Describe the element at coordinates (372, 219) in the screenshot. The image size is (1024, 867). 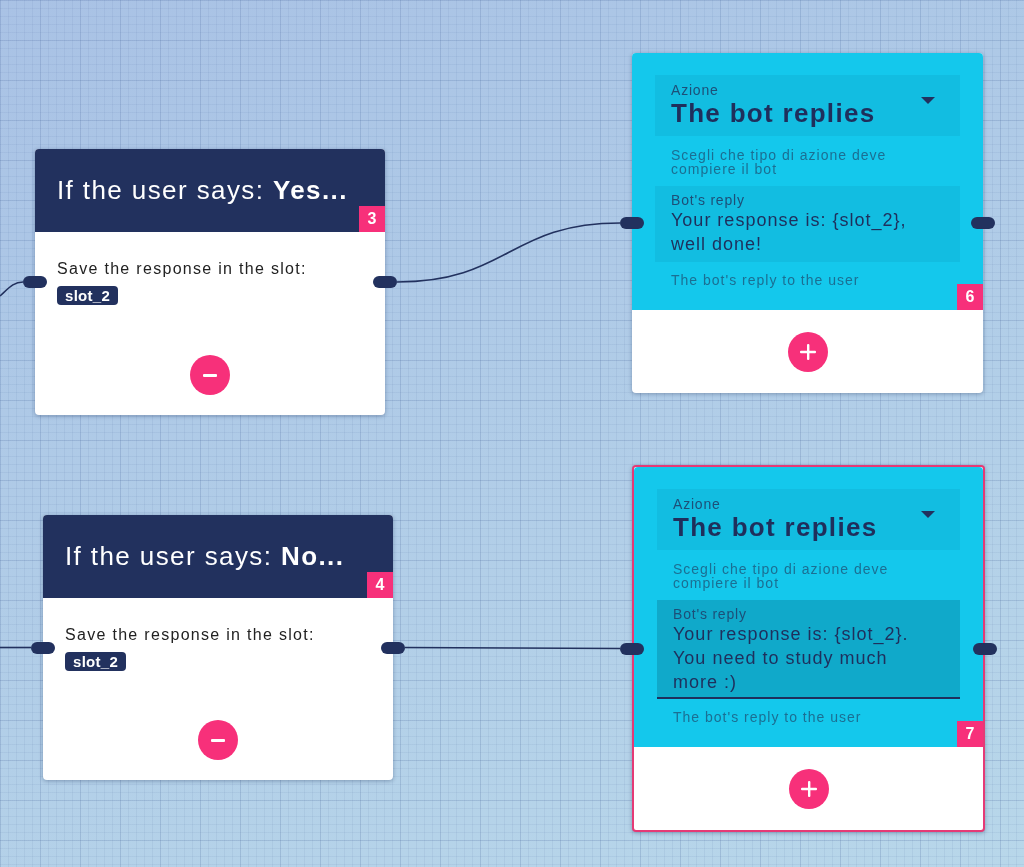
I see `node-number: 3` at that location.